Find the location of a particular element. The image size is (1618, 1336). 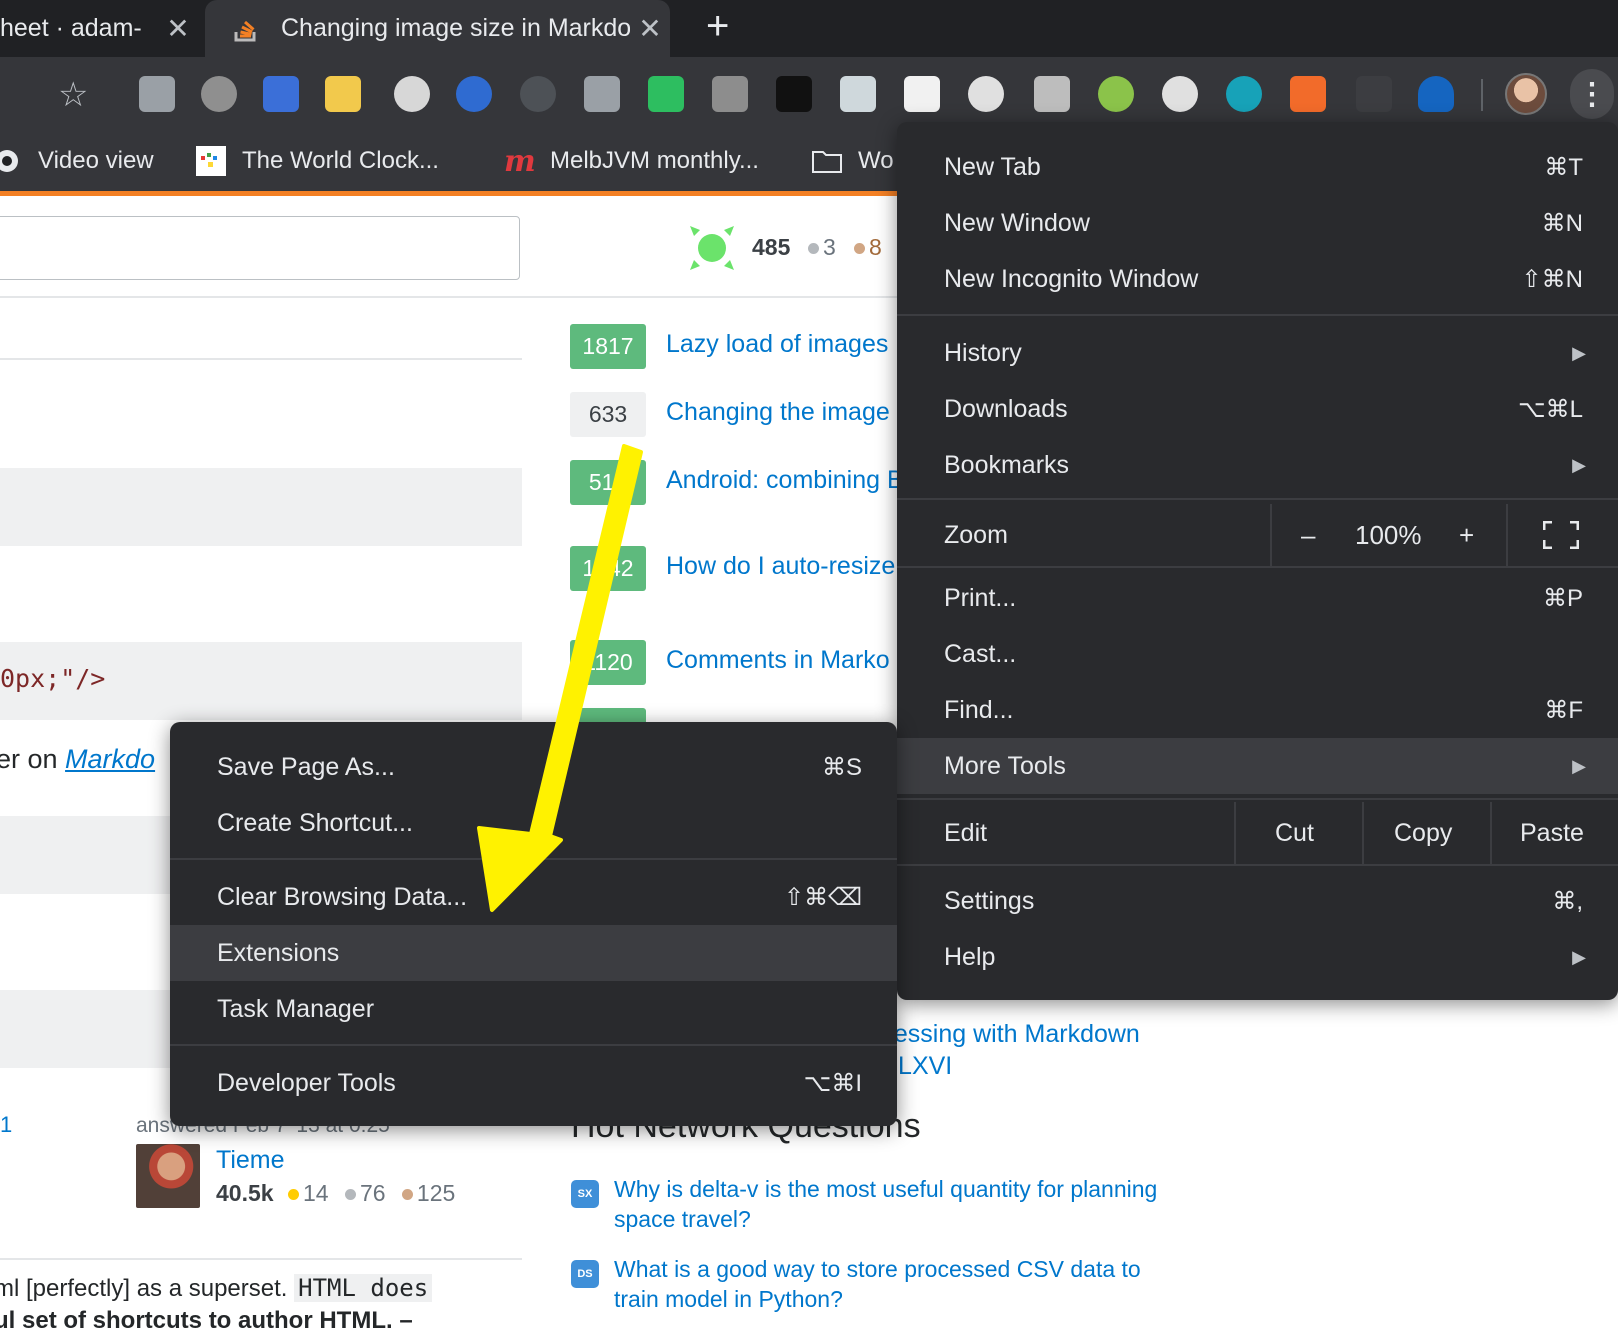

bookmark-video-view: Video view is located at coordinates (77, 161).